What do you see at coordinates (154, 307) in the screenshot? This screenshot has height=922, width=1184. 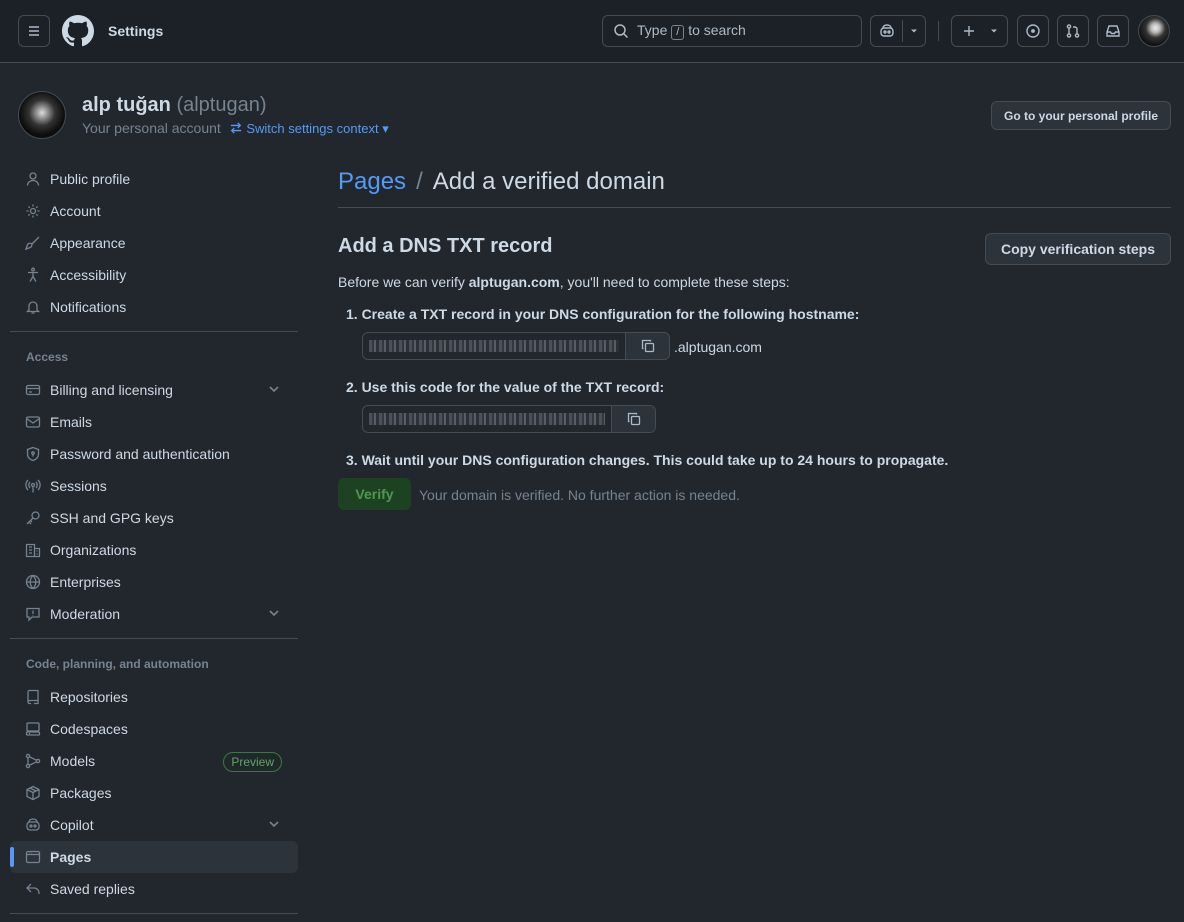 I see `sidebar-item-notifications: Notifications` at bounding box center [154, 307].